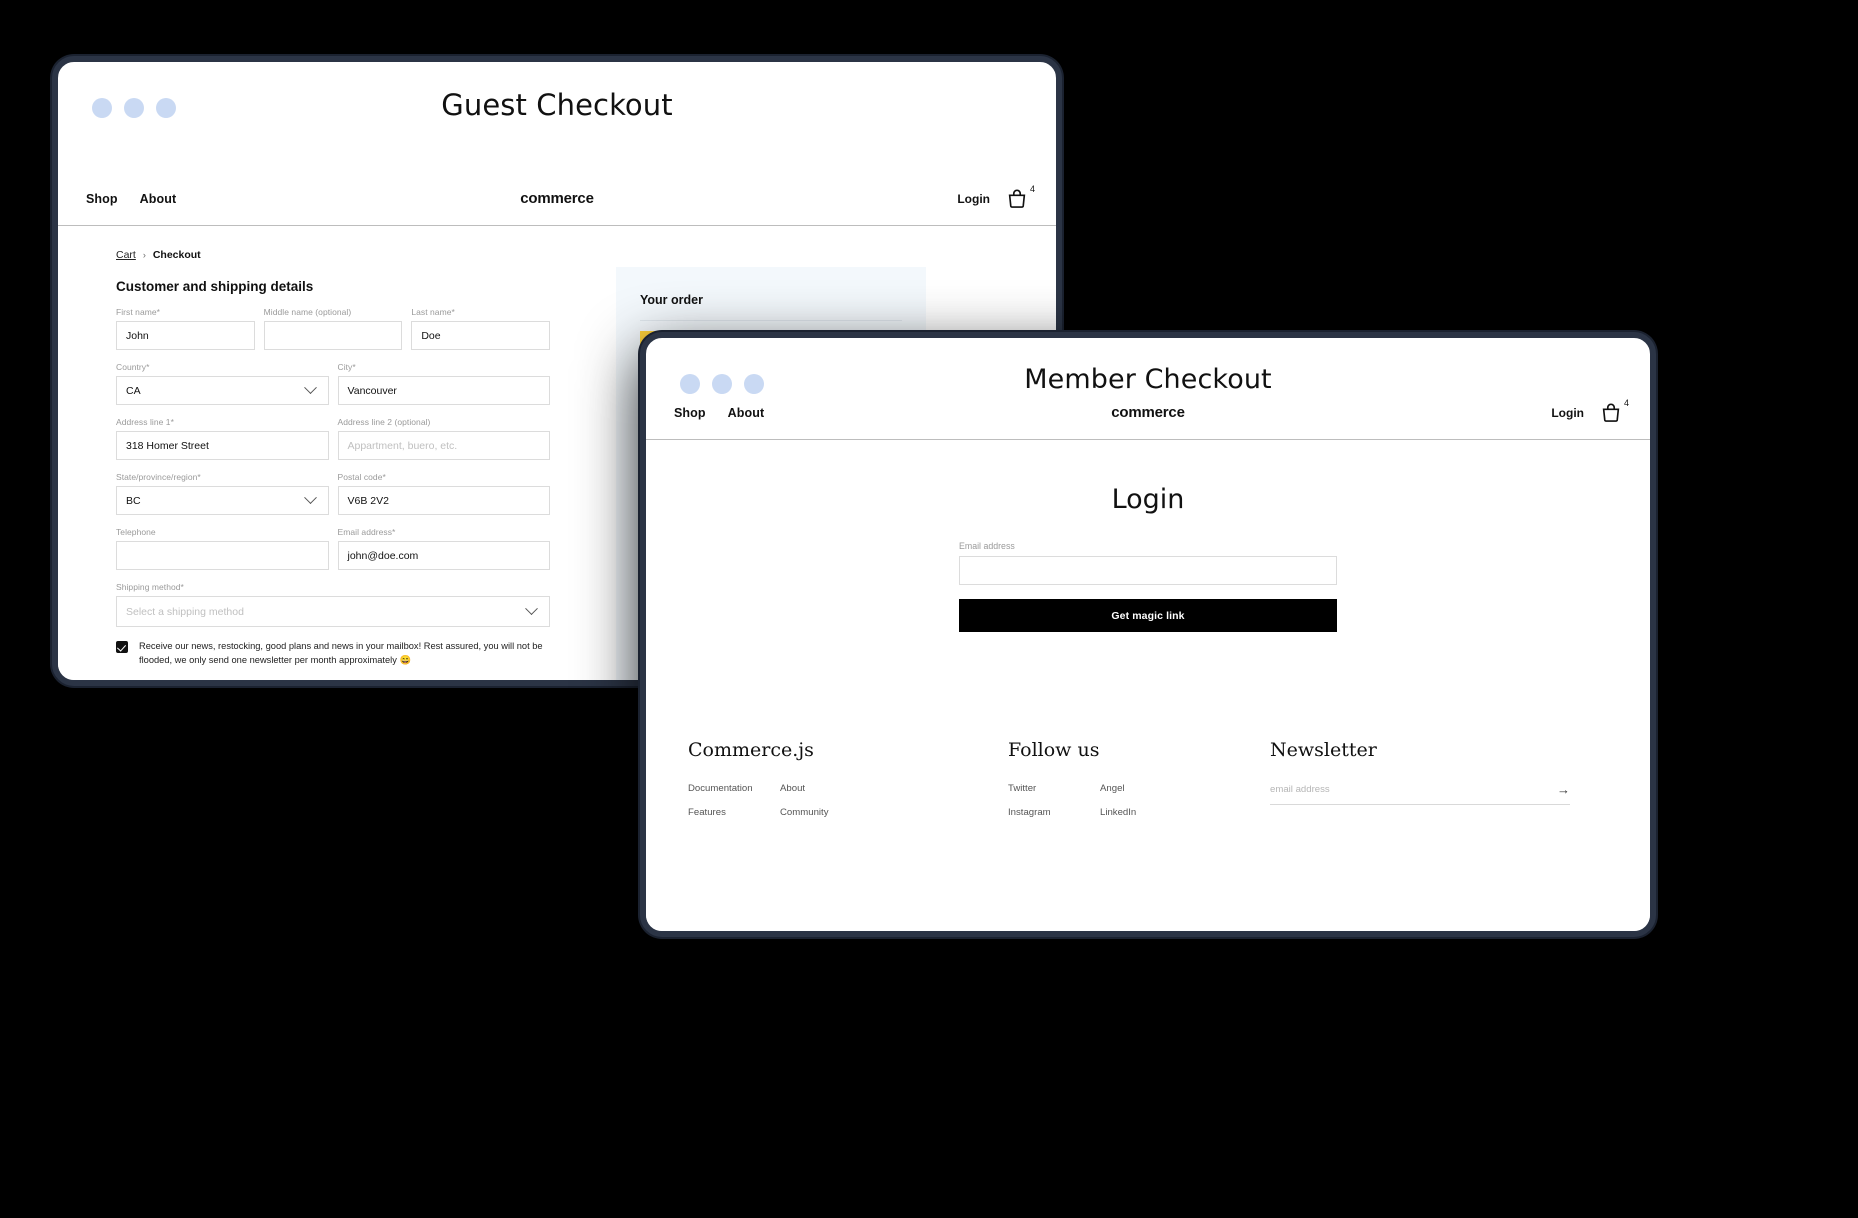 Image resolution: width=1858 pixels, height=1218 pixels. Describe the element at coordinates (1054, 800) in the screenshot. I see `footer-links-group-a: Twitter Instagram` at that location.